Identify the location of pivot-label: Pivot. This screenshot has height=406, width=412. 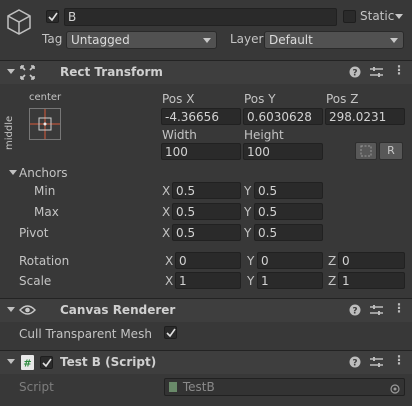
(34, 233).